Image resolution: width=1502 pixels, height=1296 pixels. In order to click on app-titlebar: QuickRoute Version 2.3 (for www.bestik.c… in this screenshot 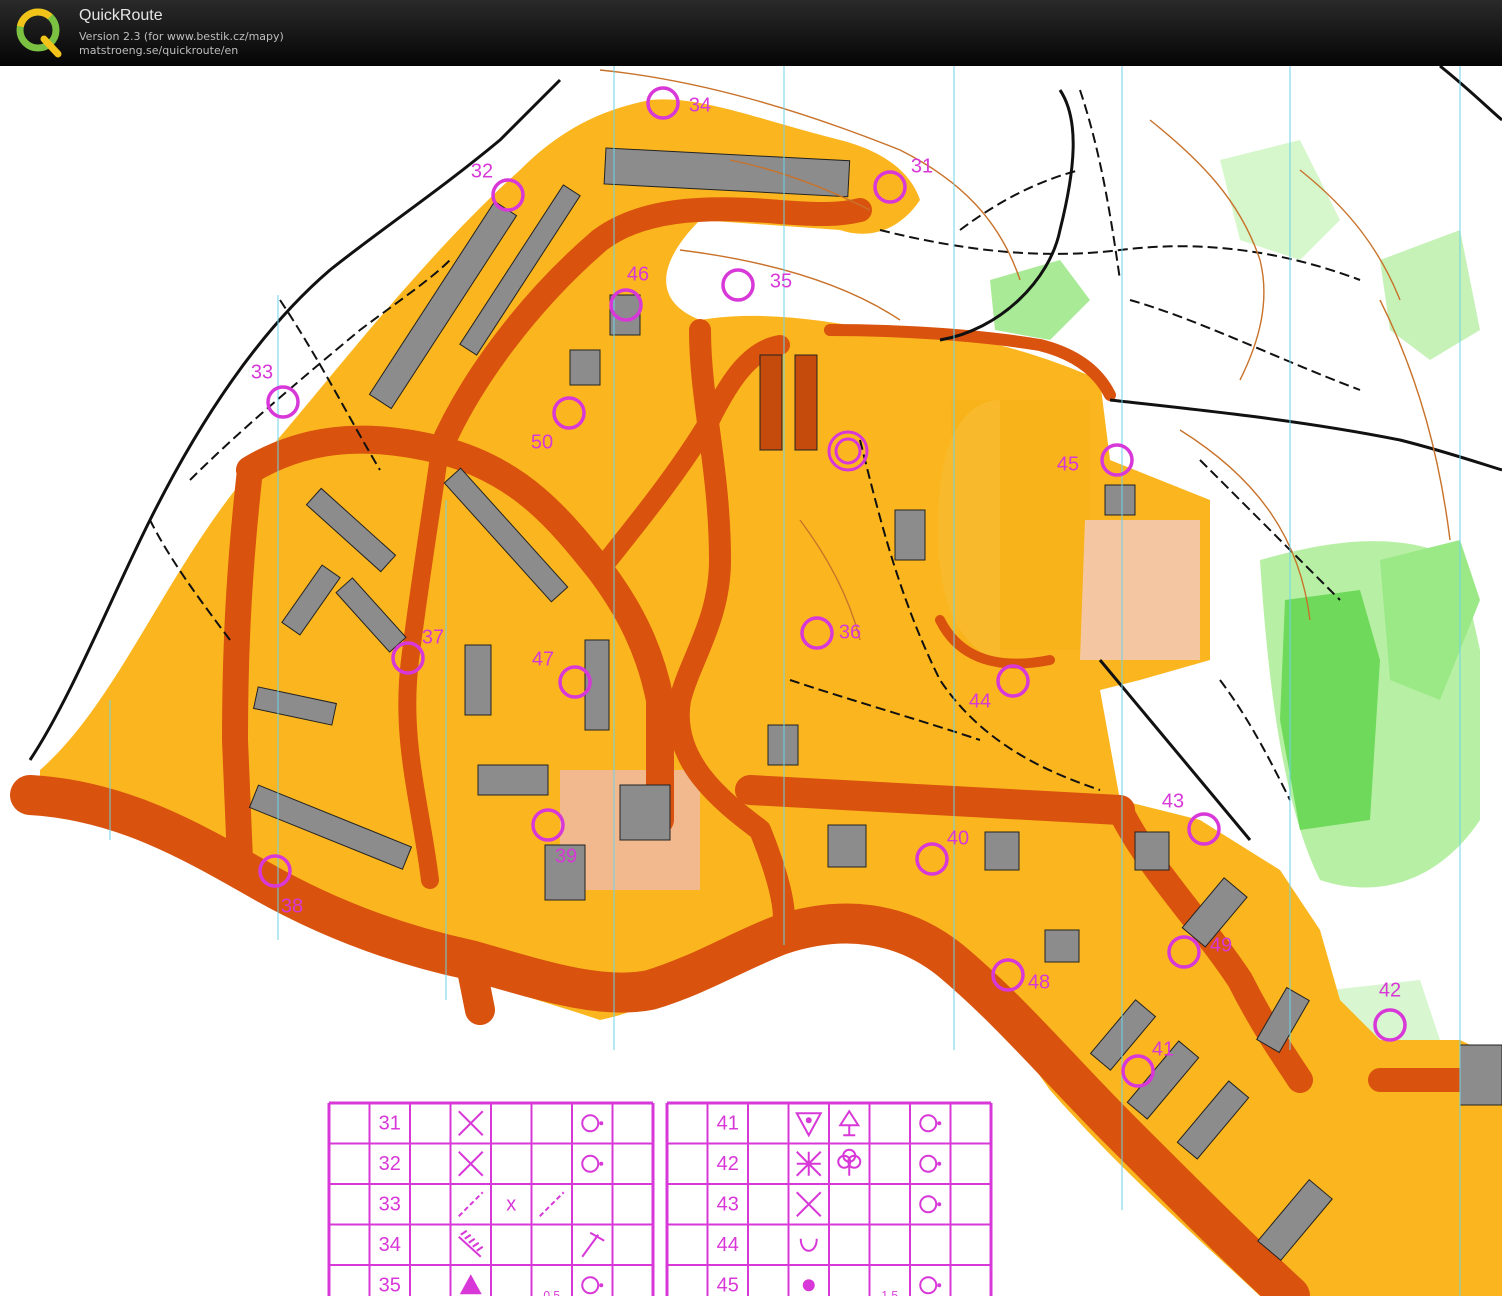, I will do `click(751, 33)`.